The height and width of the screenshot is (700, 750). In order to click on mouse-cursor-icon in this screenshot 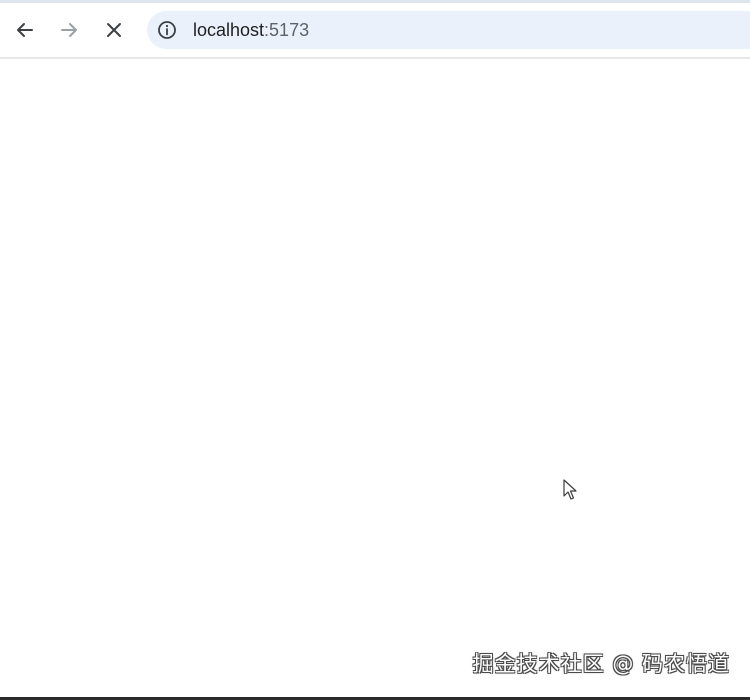, I will do `click(571, 491)`.